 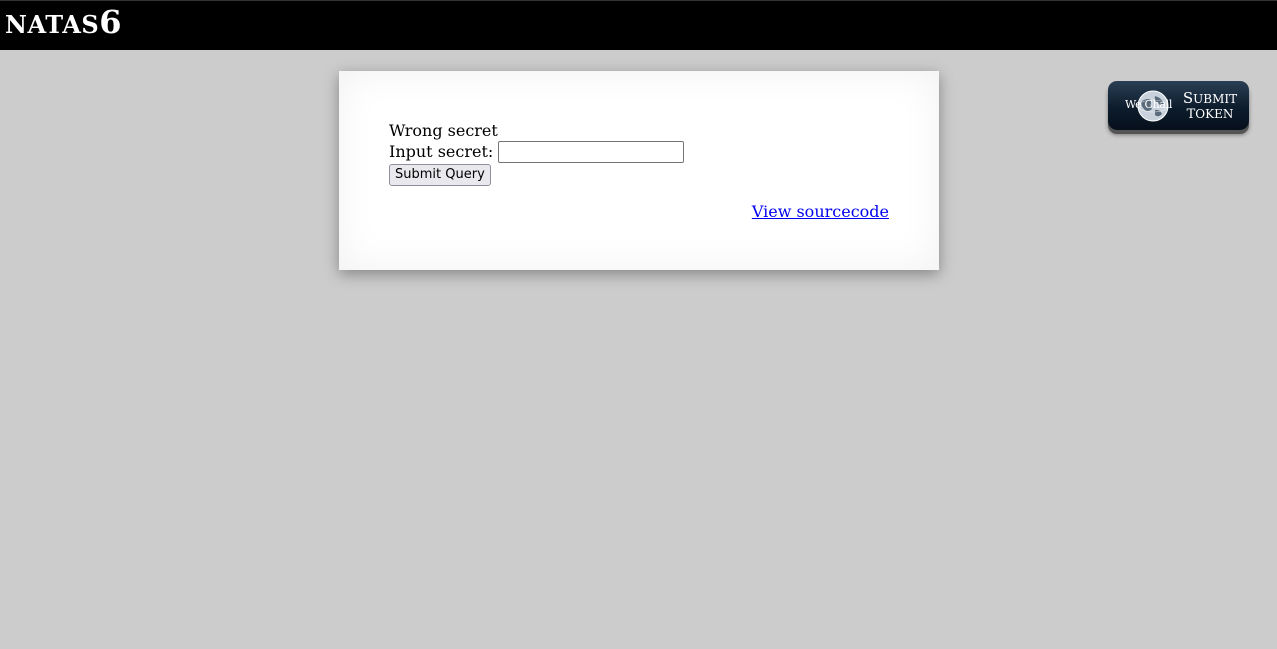 What do you see at coordinates (440, 175) in the screenshot?
I see `submit-query-button: Submit Query` at bounding box center [440, 175].